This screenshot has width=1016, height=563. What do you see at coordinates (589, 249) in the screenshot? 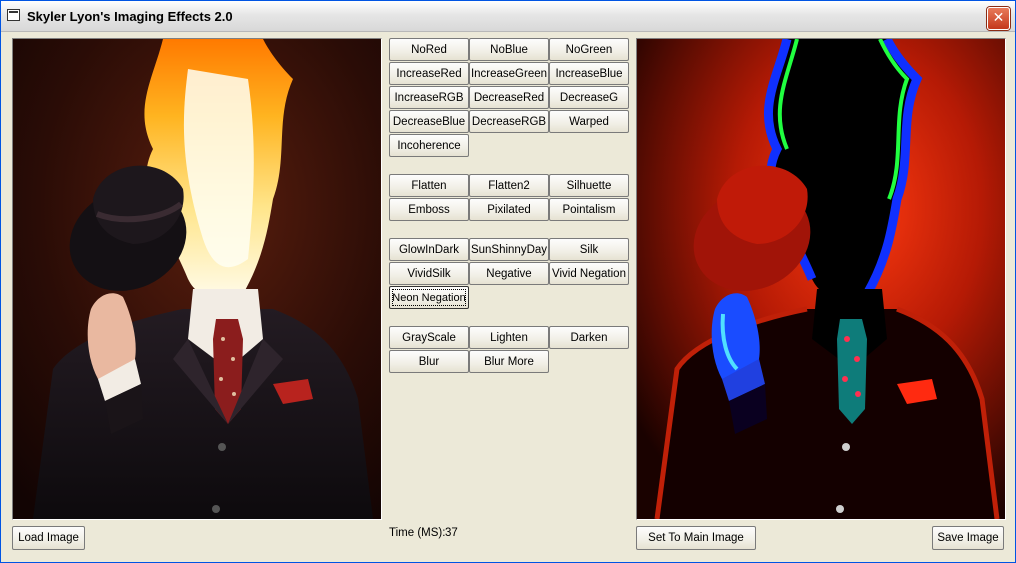
I see `effect-button: Silk` at bounding box center [589, 249].